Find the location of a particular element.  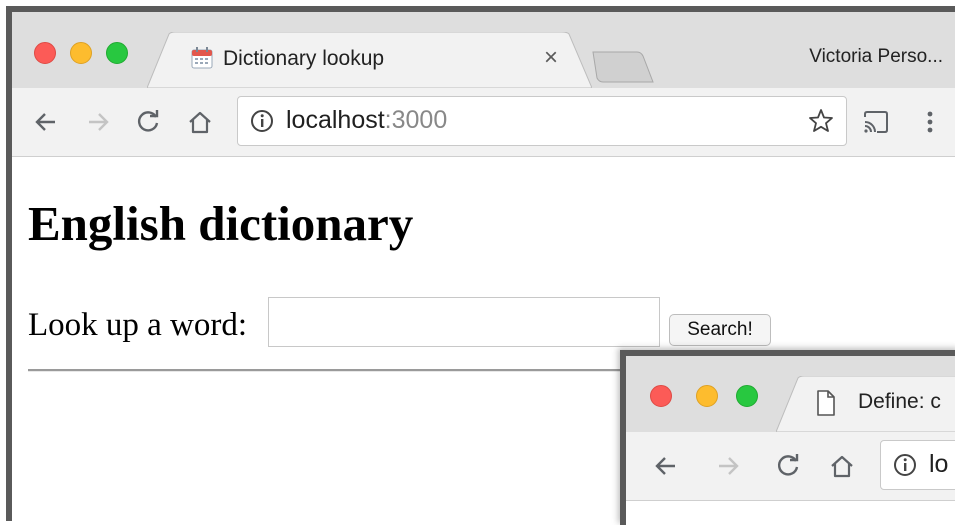

back-button-second is located at coordinates (666, 466).